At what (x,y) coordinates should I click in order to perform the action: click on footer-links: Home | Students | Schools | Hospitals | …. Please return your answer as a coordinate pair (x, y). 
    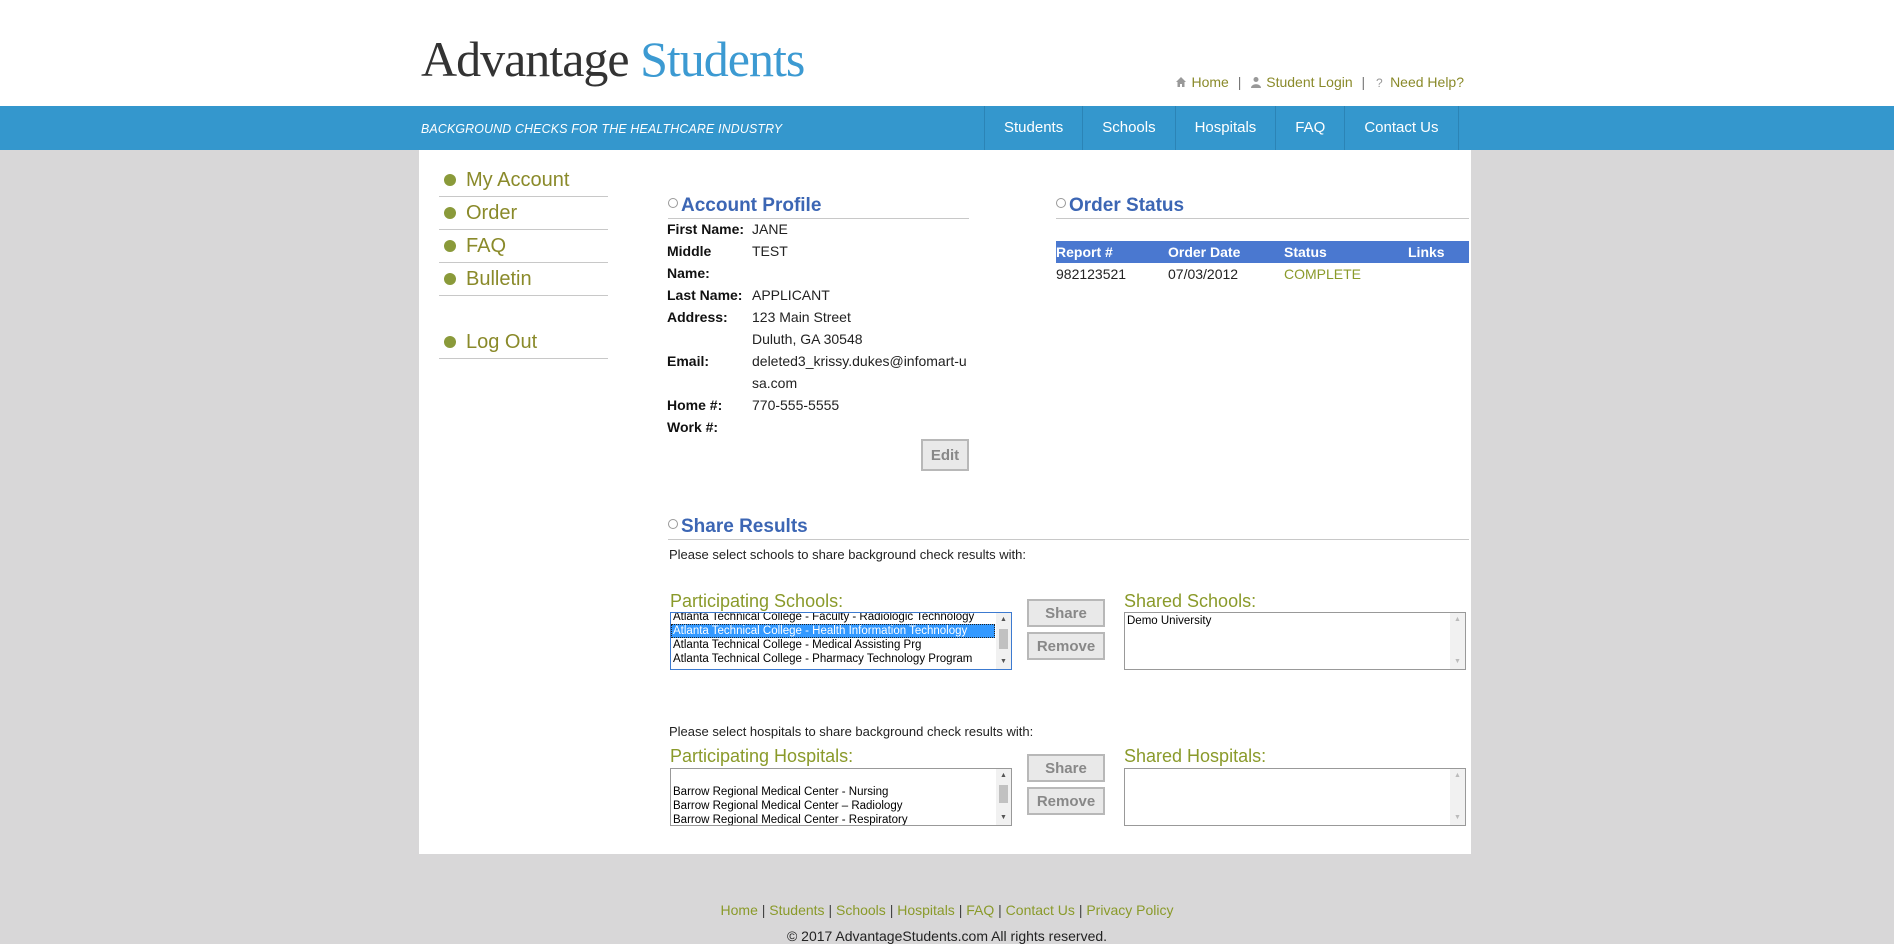
    Looking at the image, I should click on (947, 910).